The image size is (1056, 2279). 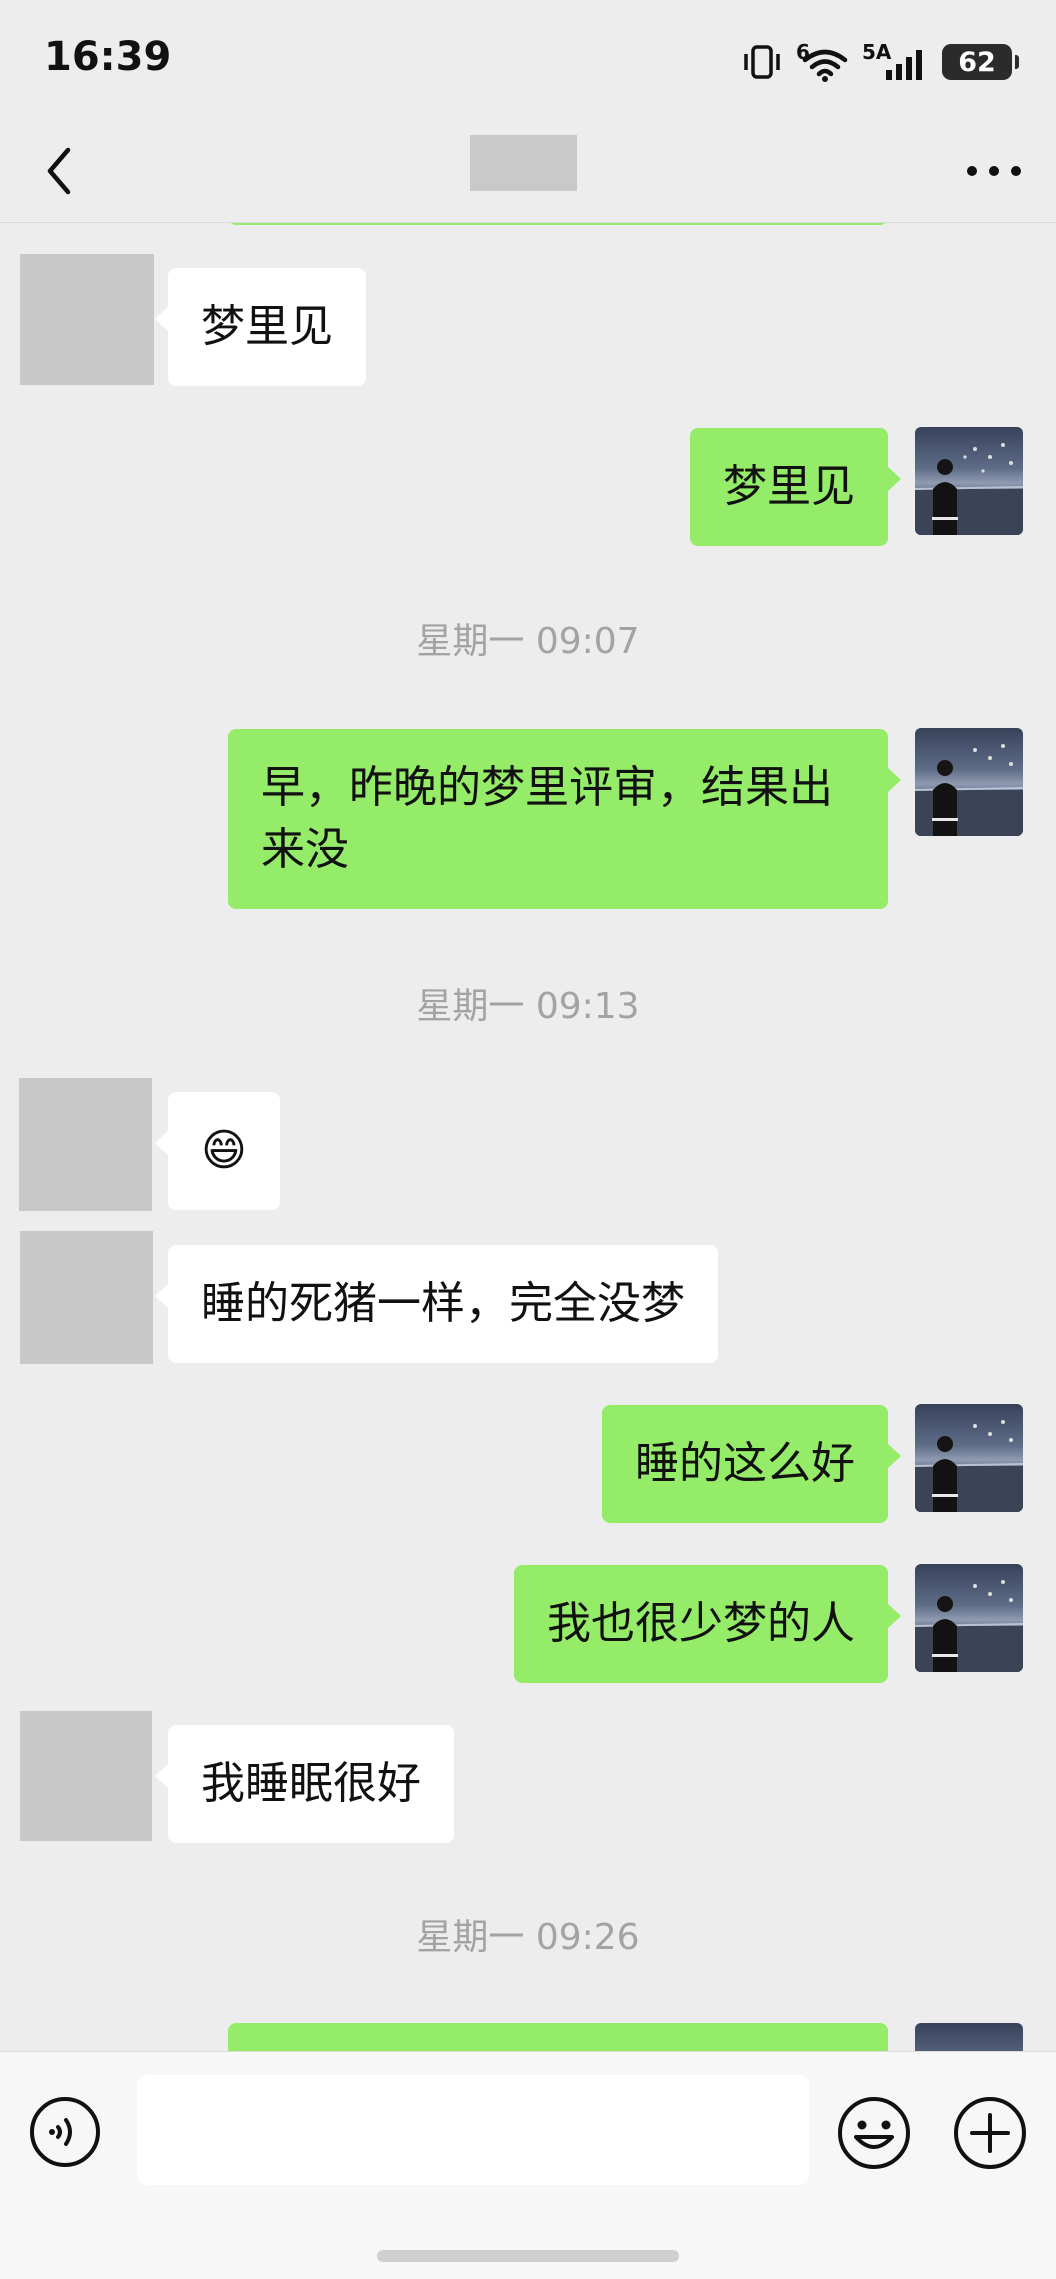 What do you see at coordinates (762, 62) in the screenshot?
I see `vibrate-icon` at bounding box center [762, 62].